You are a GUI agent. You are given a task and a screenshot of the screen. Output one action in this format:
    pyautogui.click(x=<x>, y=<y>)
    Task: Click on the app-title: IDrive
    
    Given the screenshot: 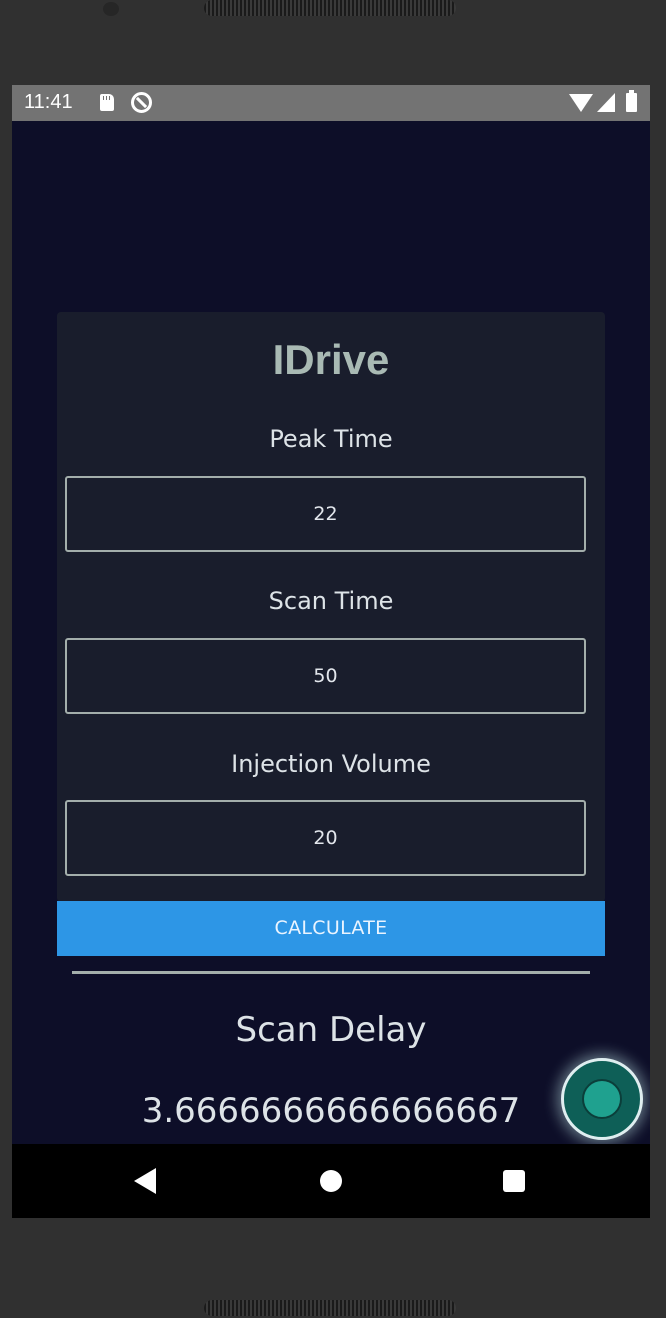 What is the action you would take?
    pyautogui.click(x=331, y=359)
    